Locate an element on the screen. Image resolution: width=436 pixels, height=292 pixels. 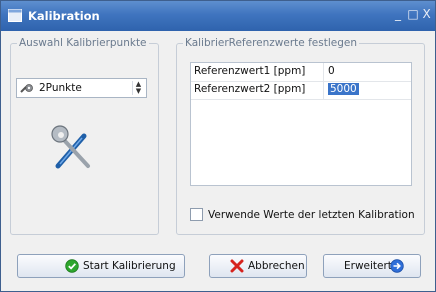
calibration-points-value: 2Punkte is located at coordinates (60, 88).